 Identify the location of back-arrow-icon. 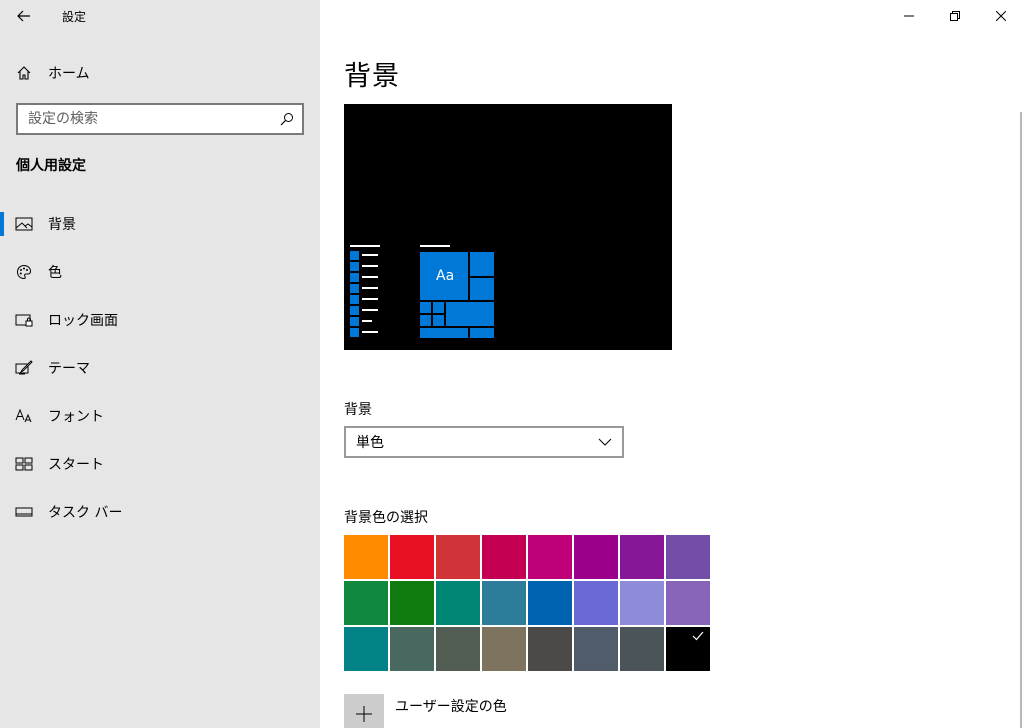
(23, 16).